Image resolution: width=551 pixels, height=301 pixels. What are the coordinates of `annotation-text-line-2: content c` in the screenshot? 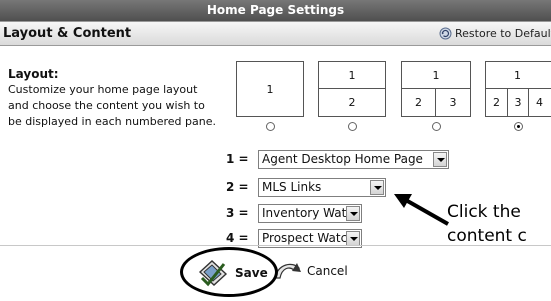 It's located at (487, 236).